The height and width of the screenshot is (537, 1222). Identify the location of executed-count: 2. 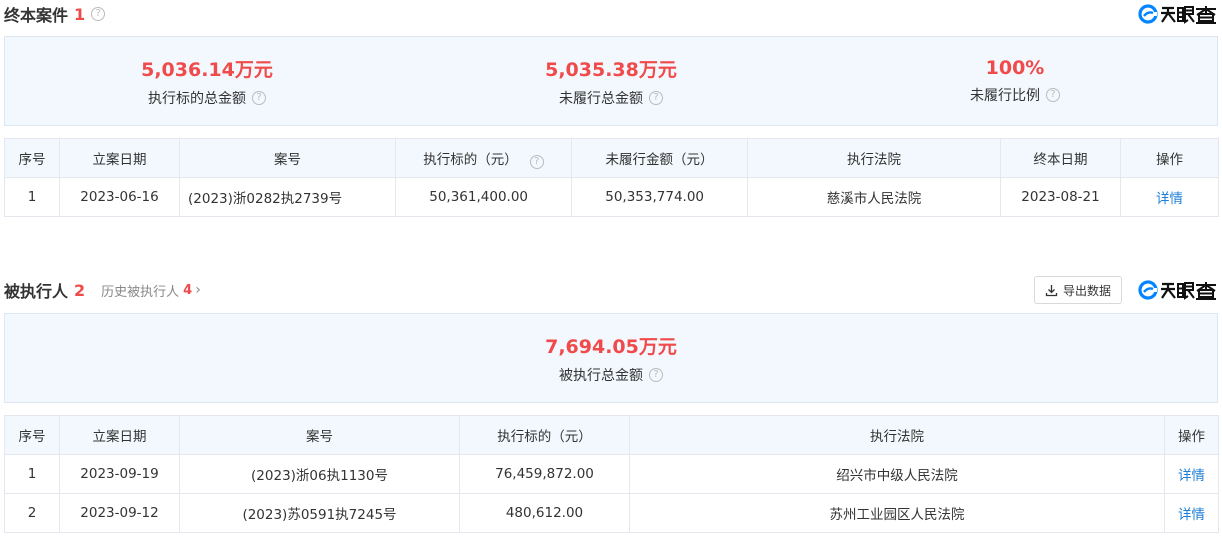
(80, 290).